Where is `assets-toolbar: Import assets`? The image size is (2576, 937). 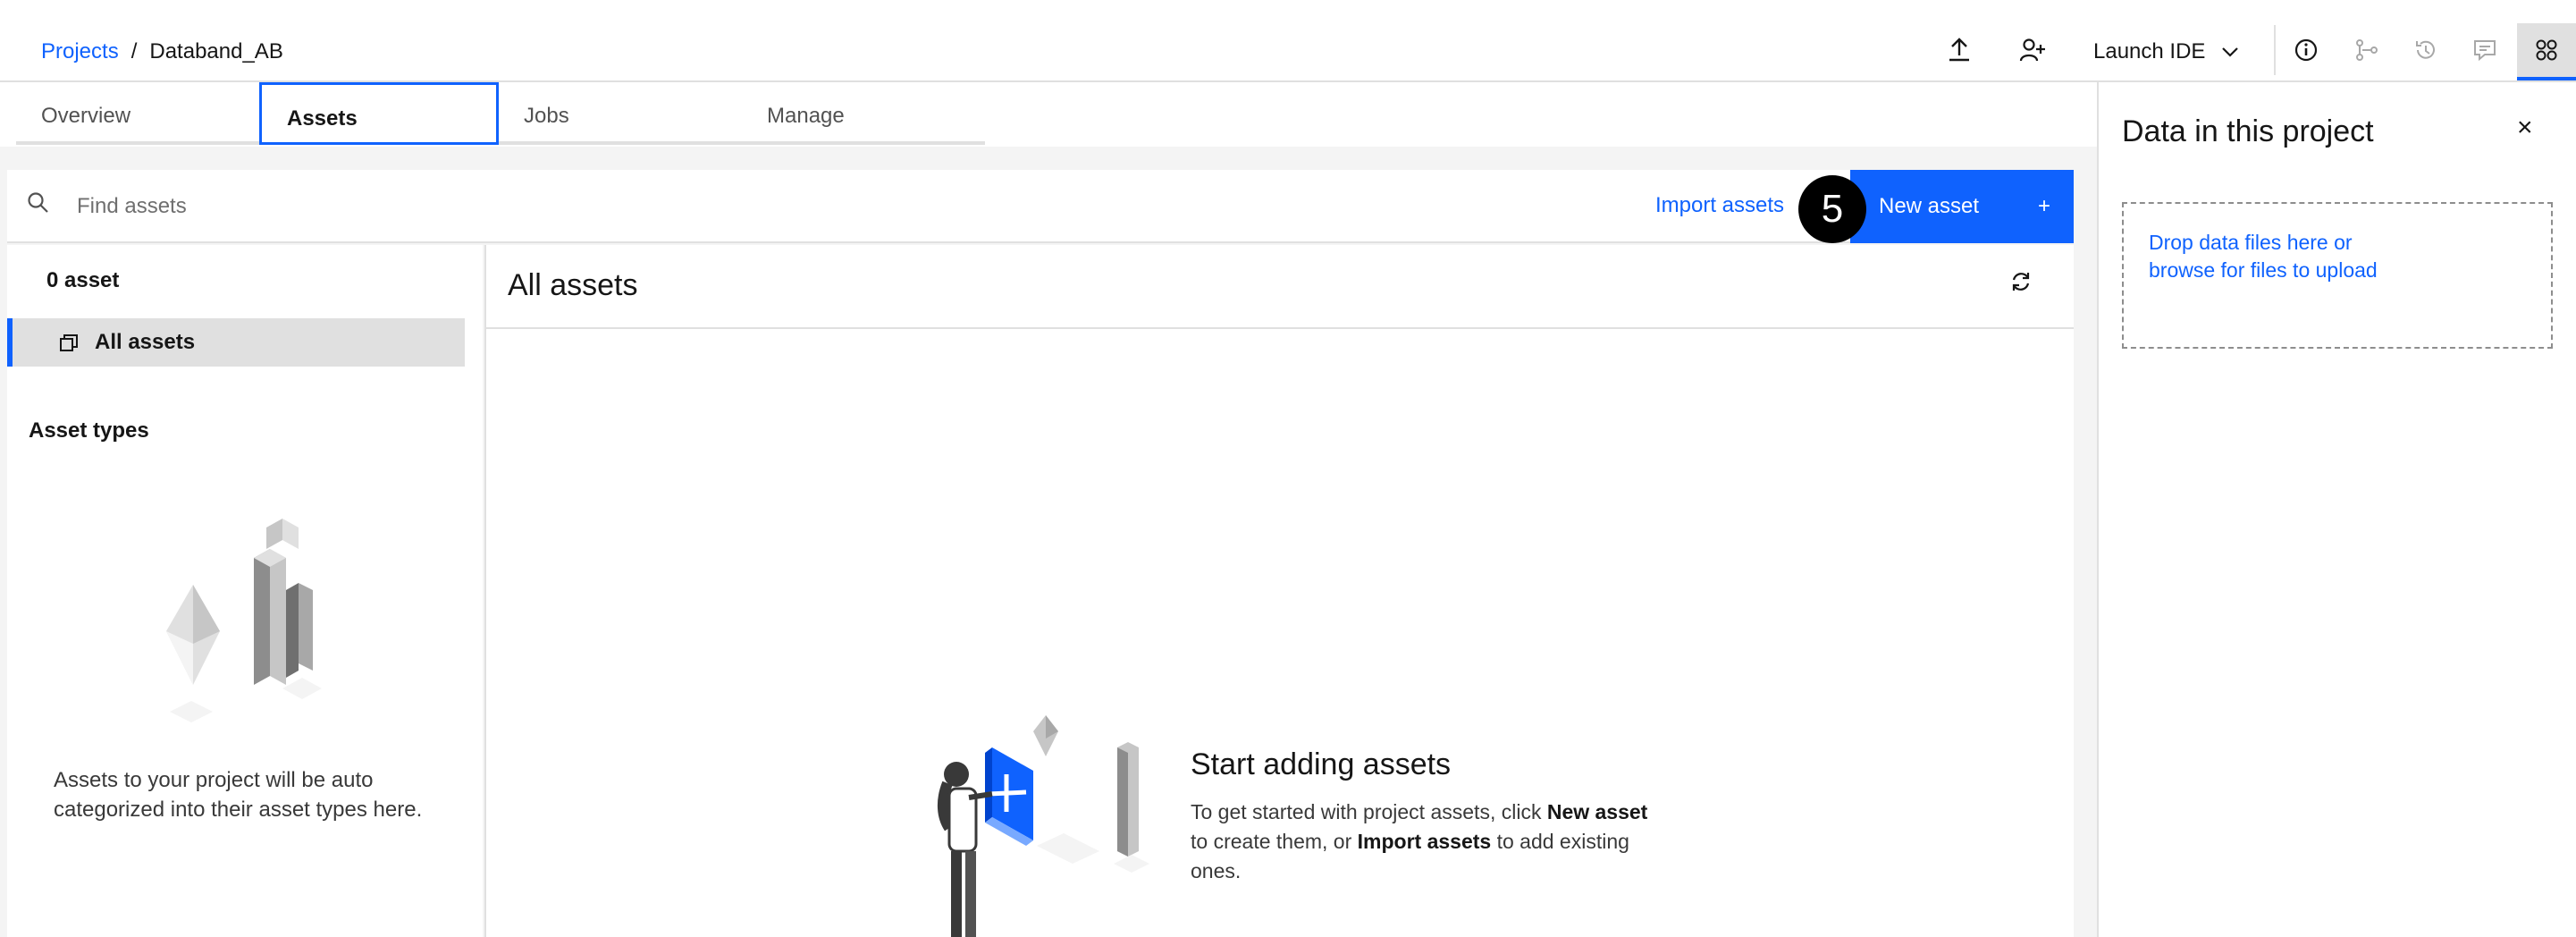
assets-toolbar: Import assets is located at coordinates (1041, 206).